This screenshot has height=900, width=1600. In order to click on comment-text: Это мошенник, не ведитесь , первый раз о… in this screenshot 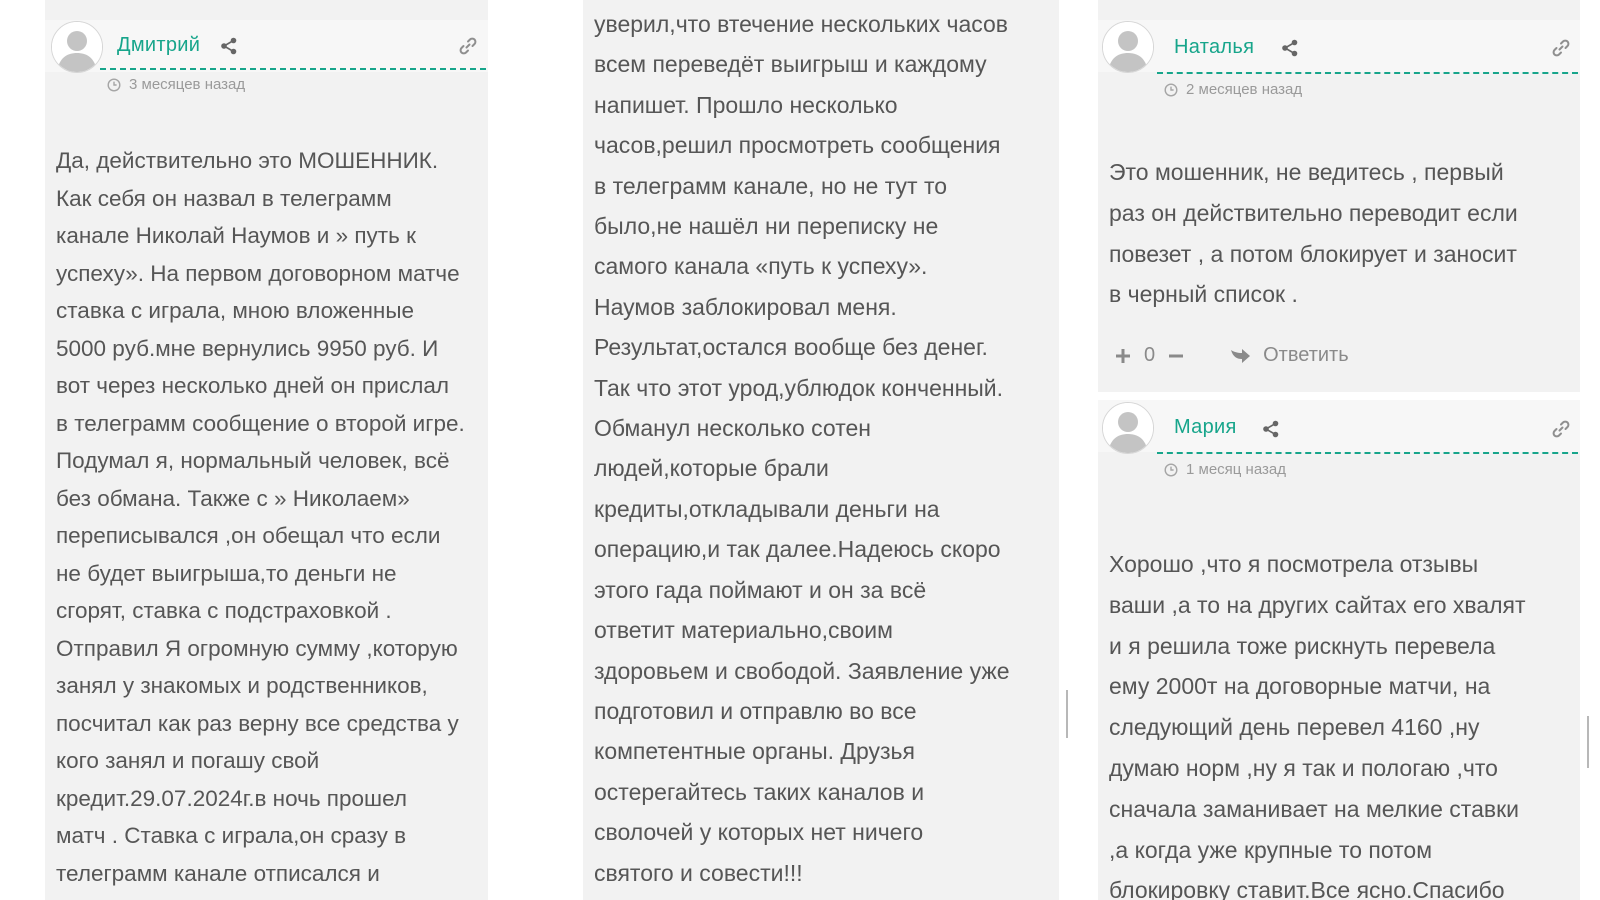, I will do `click(1313, 233)`.